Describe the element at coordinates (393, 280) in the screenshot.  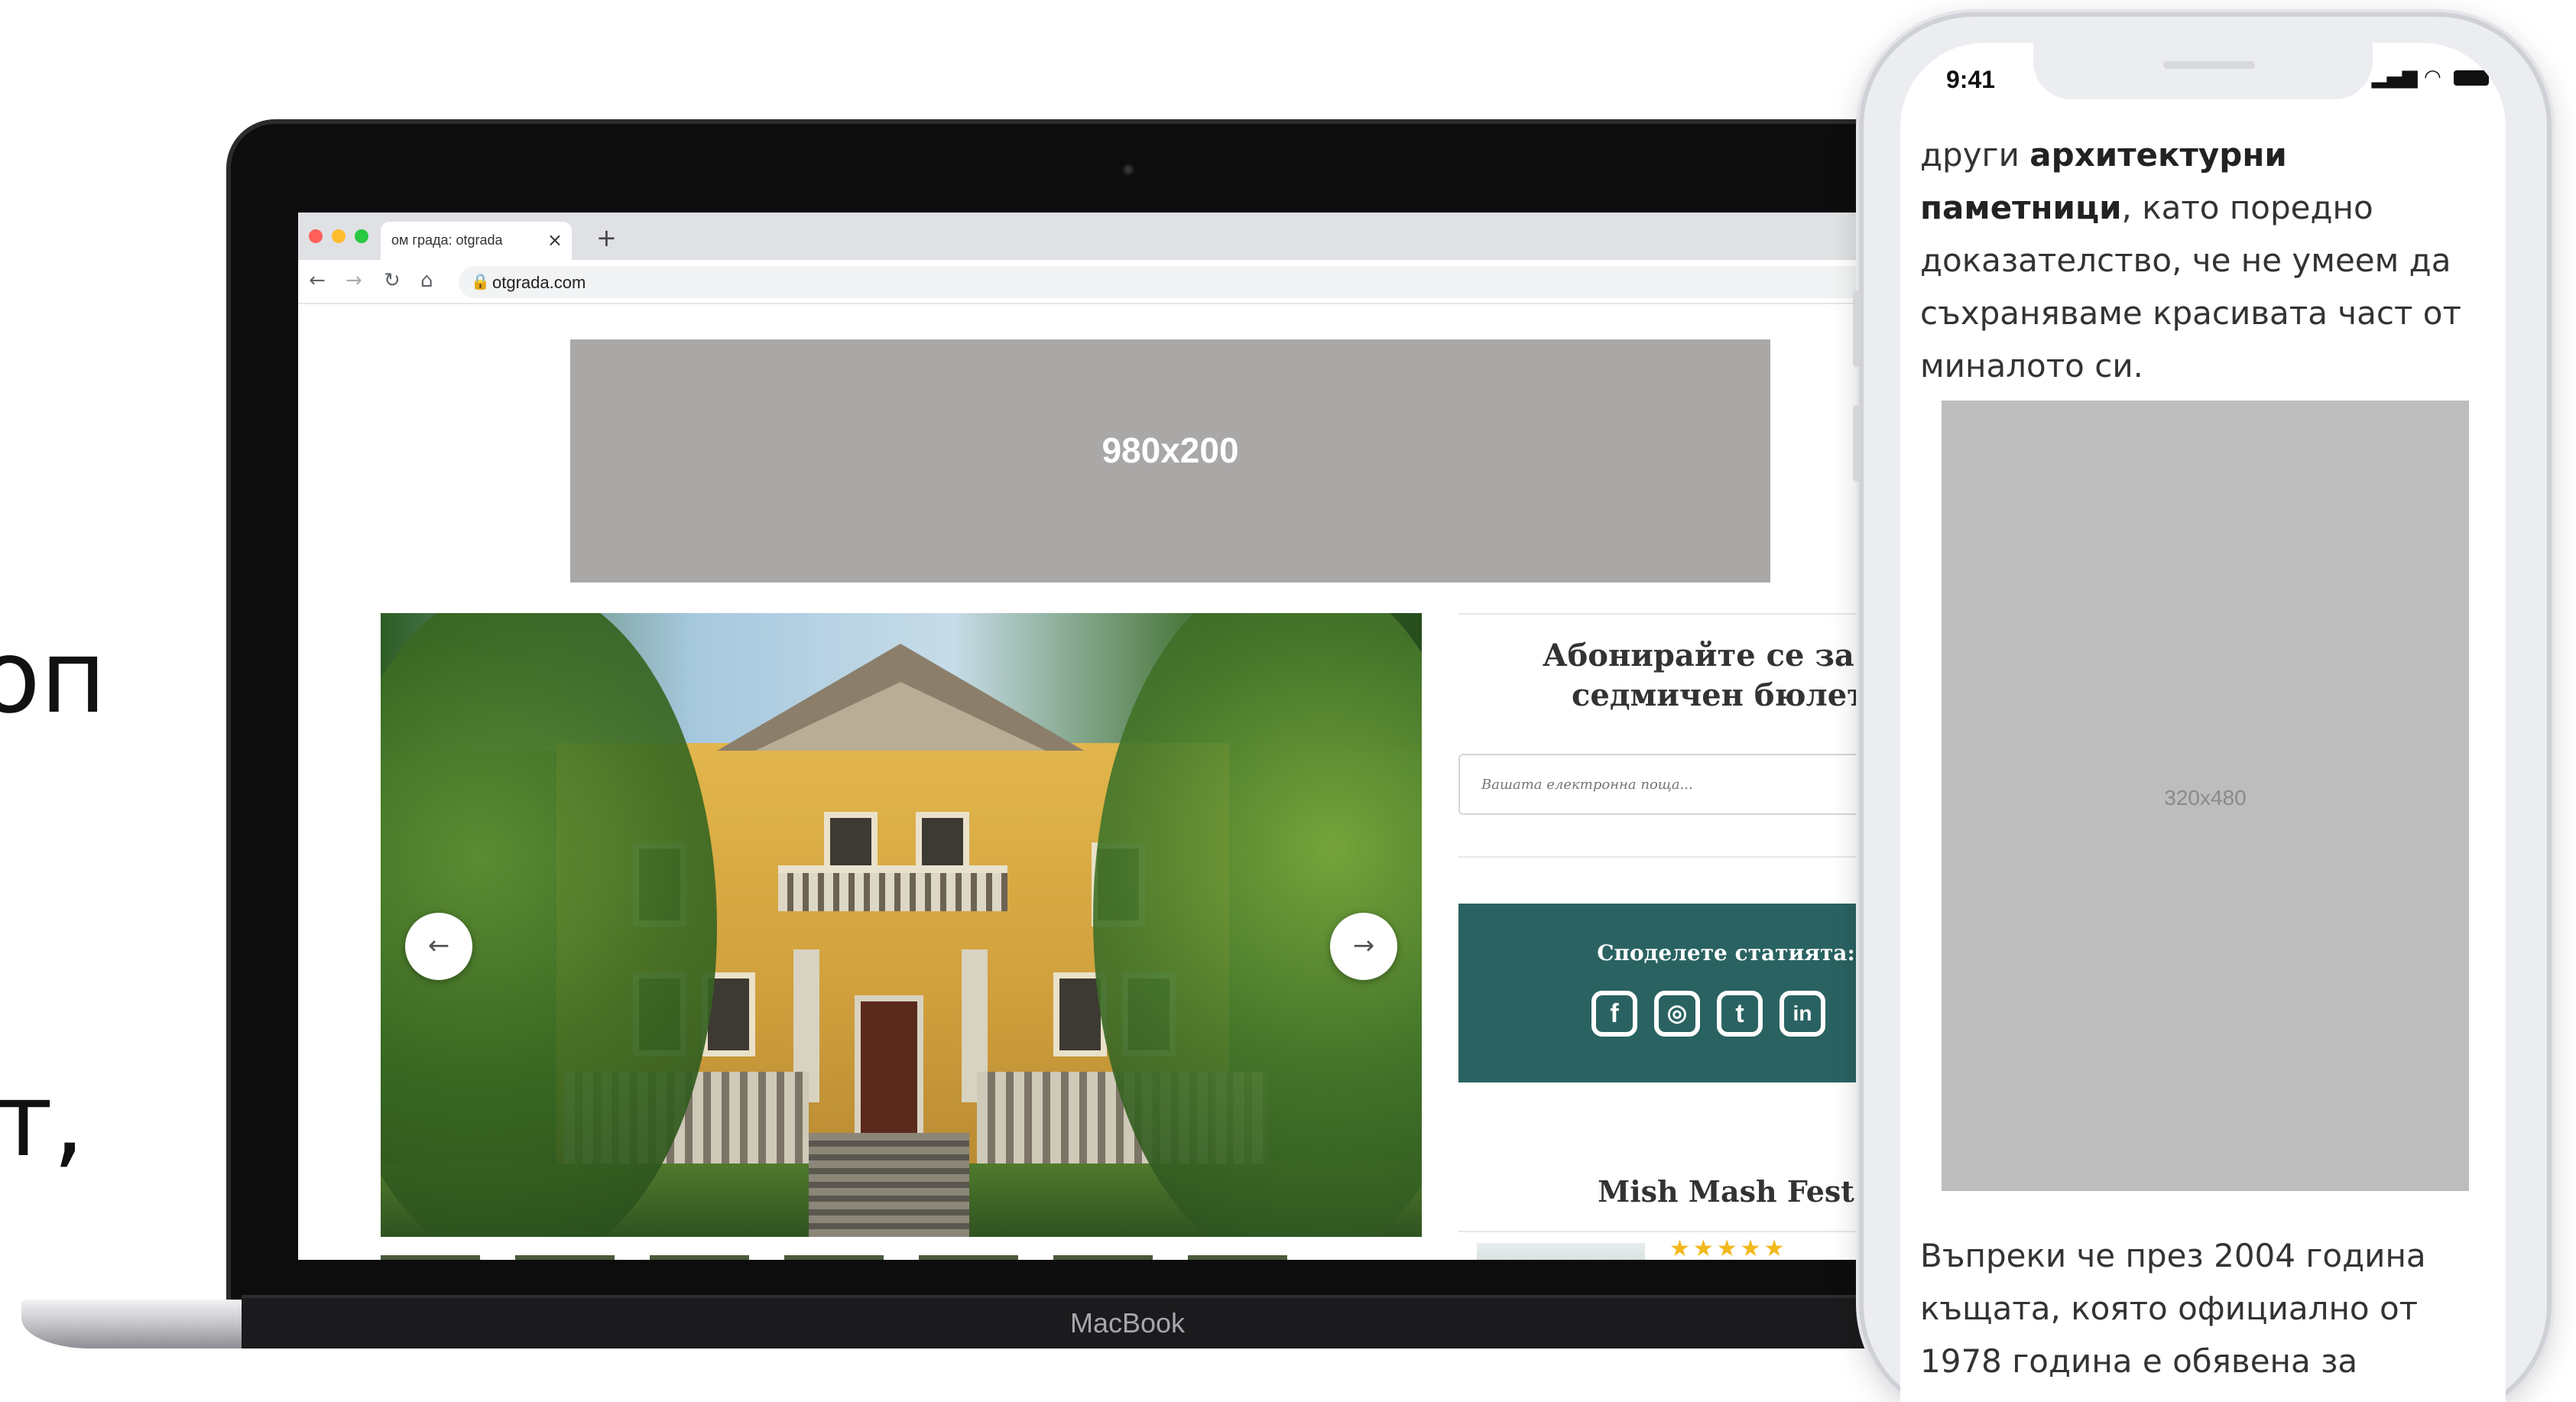
I see `reload-icon: ↻` at that location.